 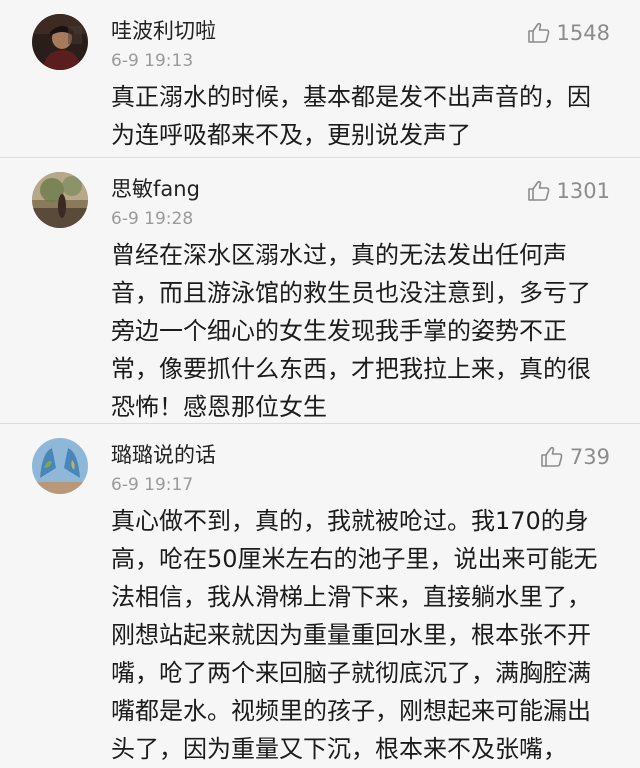 I want to click on comment-text-line: 旁边一个细心的女生发现我手掌的姿势不正, so click(x=339, y=331).